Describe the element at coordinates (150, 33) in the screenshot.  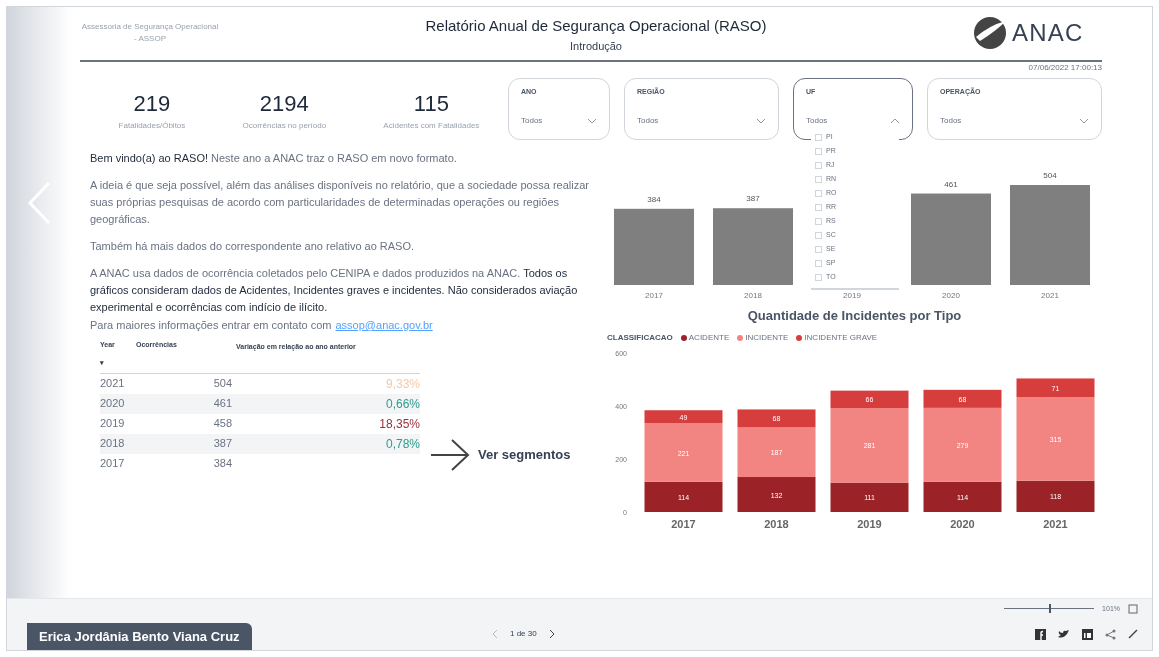
I see `org-name: Assessoria de Segurança Operacional - ASSOP` at that location.